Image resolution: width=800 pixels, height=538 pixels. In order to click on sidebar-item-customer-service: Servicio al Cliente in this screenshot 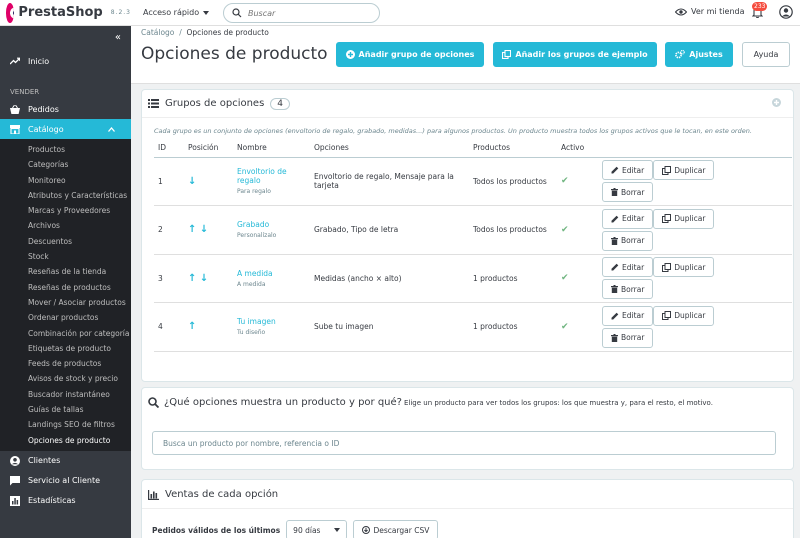, I will do `click(65, 481)`.